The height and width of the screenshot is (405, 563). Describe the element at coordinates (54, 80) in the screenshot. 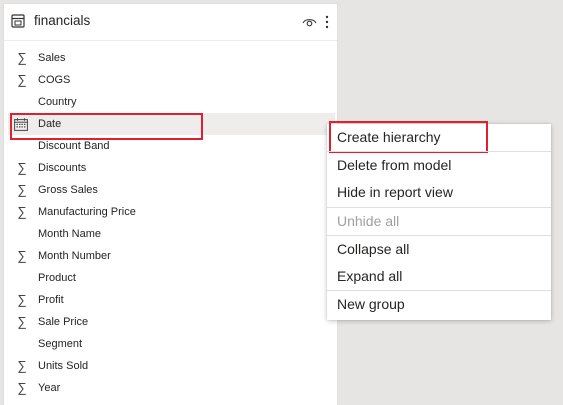

I see `field-label: COGS` at that location.